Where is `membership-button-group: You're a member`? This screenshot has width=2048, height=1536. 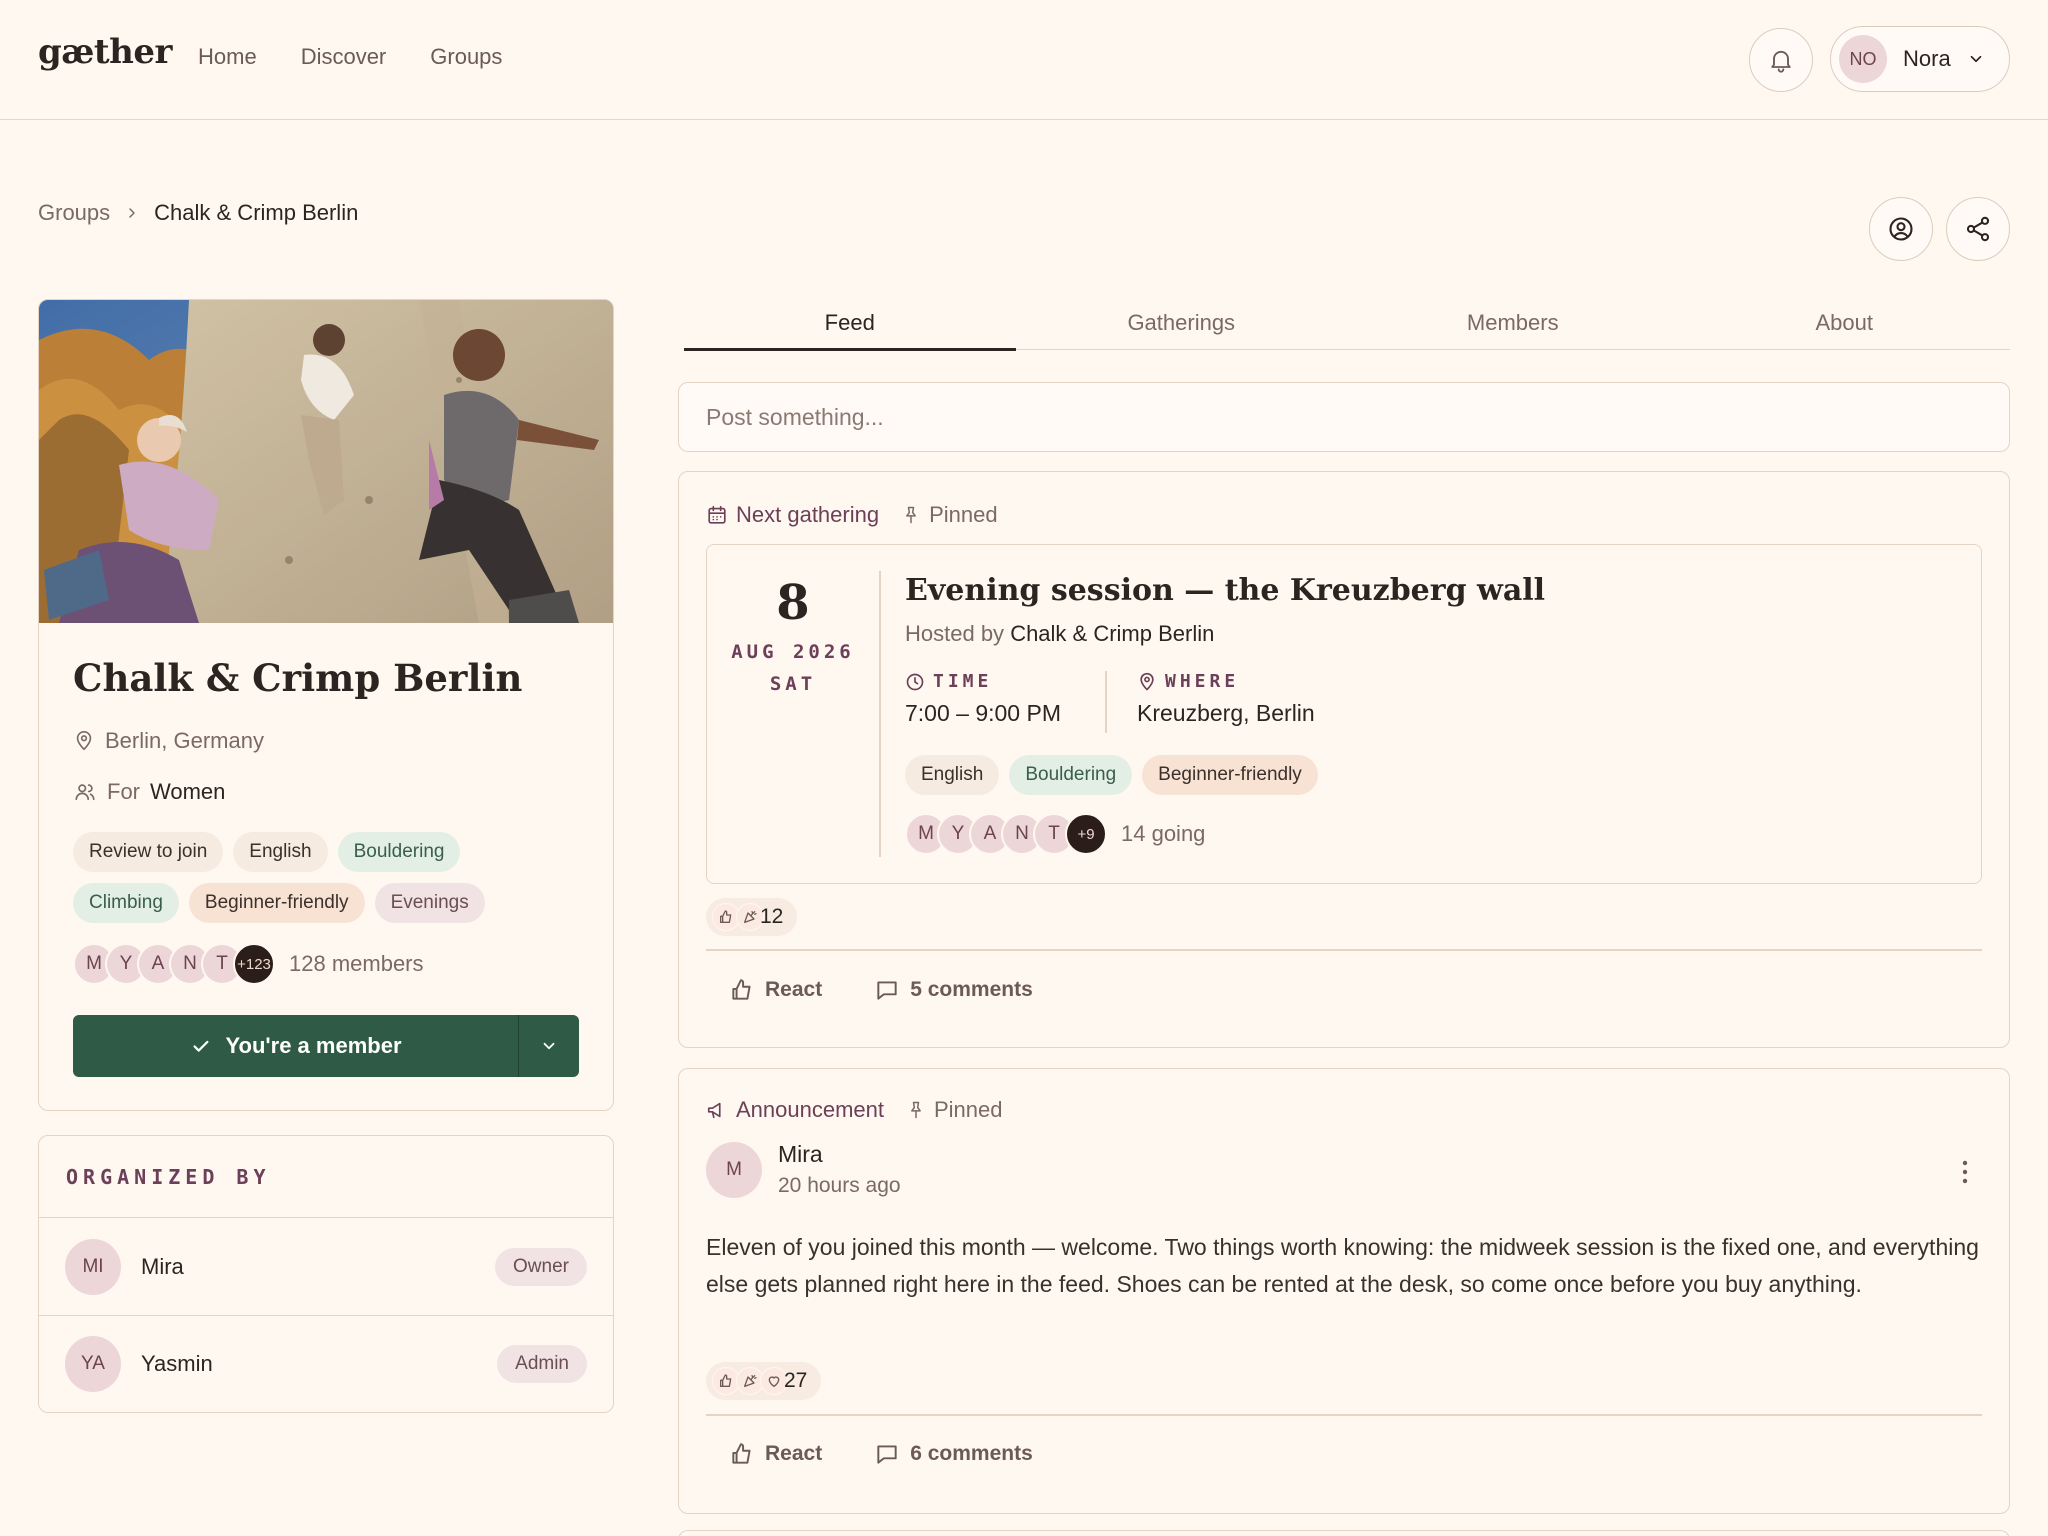 membership-button-group: You're a member is located at coordinates (326, 1046).